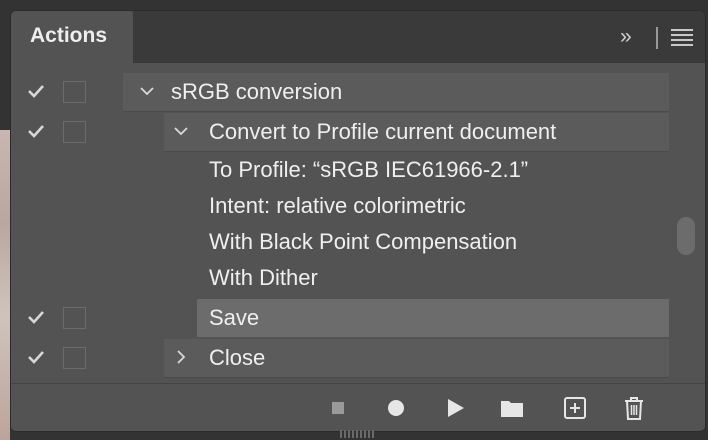 This screenshot has height=440, width=708. Describe the element at coordinates (181, 357) in the screenshot. I see `chevron-right-icon` at that location.